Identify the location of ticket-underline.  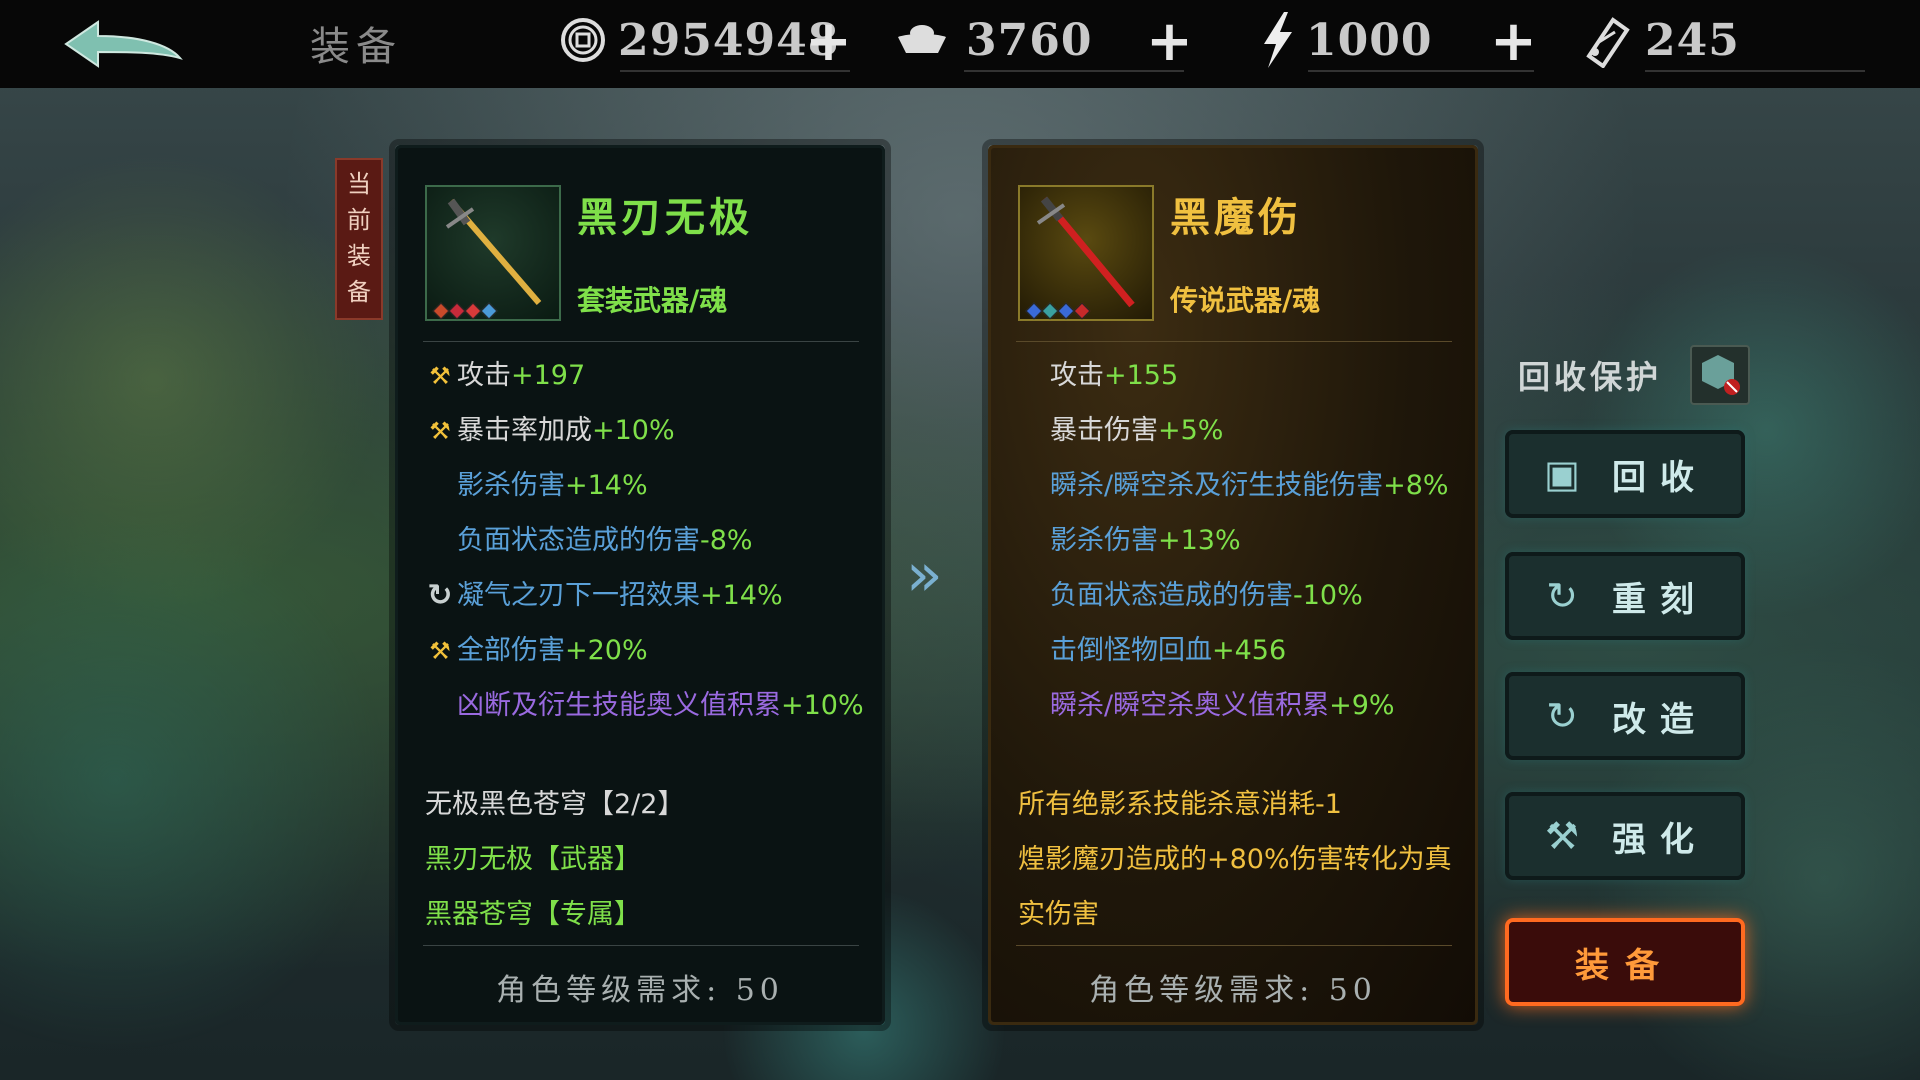
(1755, 71).